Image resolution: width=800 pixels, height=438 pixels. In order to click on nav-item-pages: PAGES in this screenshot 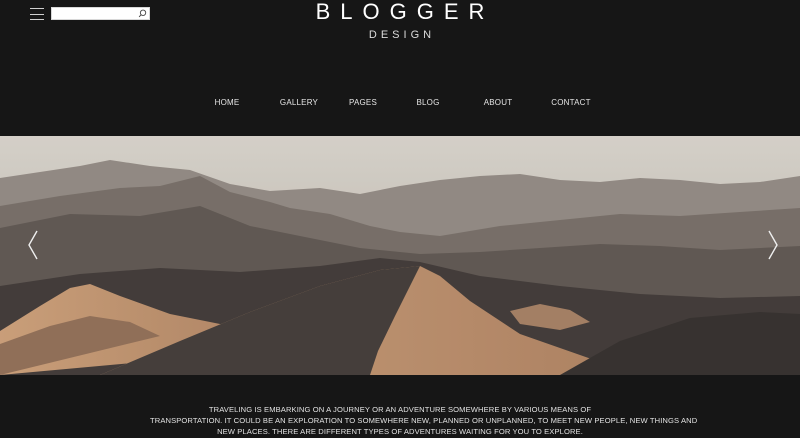, I will do `click(363, 102)`.